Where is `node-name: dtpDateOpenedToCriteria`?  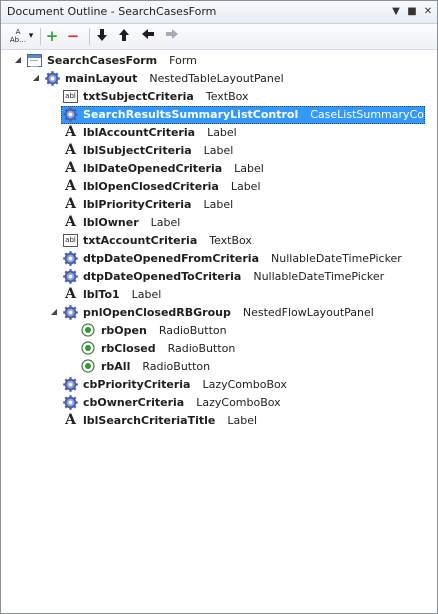
node-name: dtpDateOpenedToCriteria is located at coordinates (162, 276).